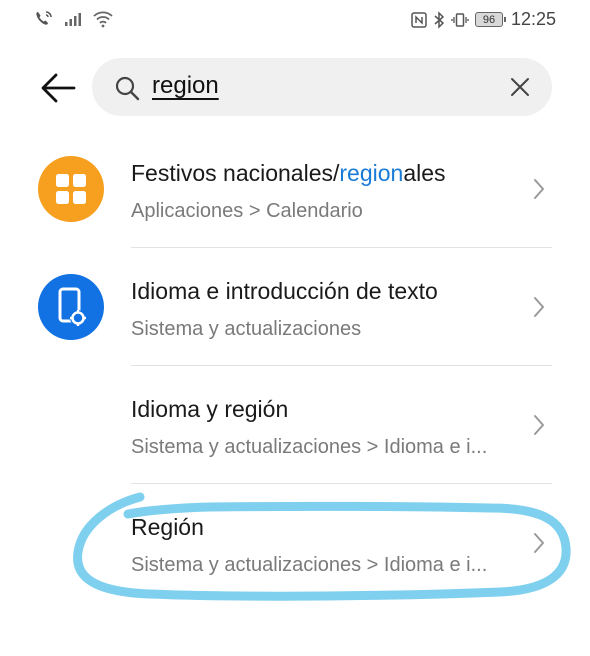  What do you see at coordinates (127, 88) in the screenshot?
I see `search-icon` at bounding box center [127, 88].